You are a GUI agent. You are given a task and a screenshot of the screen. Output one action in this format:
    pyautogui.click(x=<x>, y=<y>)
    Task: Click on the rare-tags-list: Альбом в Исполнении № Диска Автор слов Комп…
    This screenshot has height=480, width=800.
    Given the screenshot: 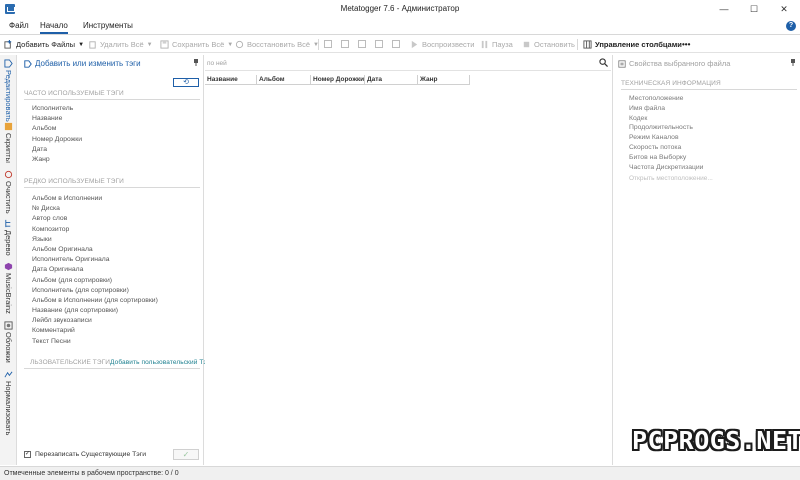 What is the action you would take?
    pyautogui.click(x=95, y=271)
    